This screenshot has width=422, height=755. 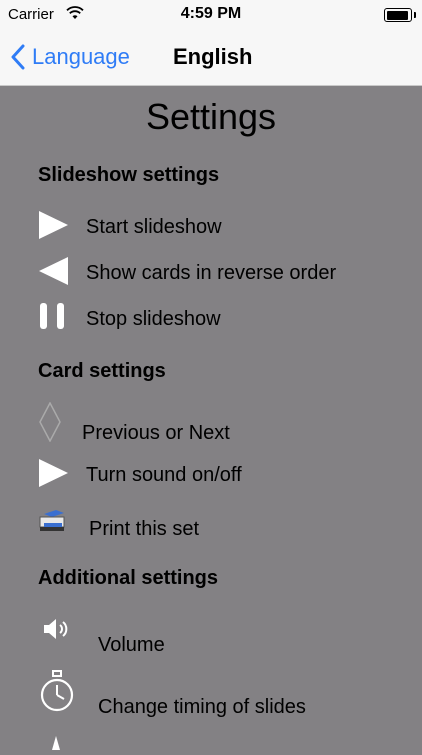 What do you see at coordinates (50, 424) in the screenshot?
I see `diamond-outline-icon` at bounding box center [50, 424].